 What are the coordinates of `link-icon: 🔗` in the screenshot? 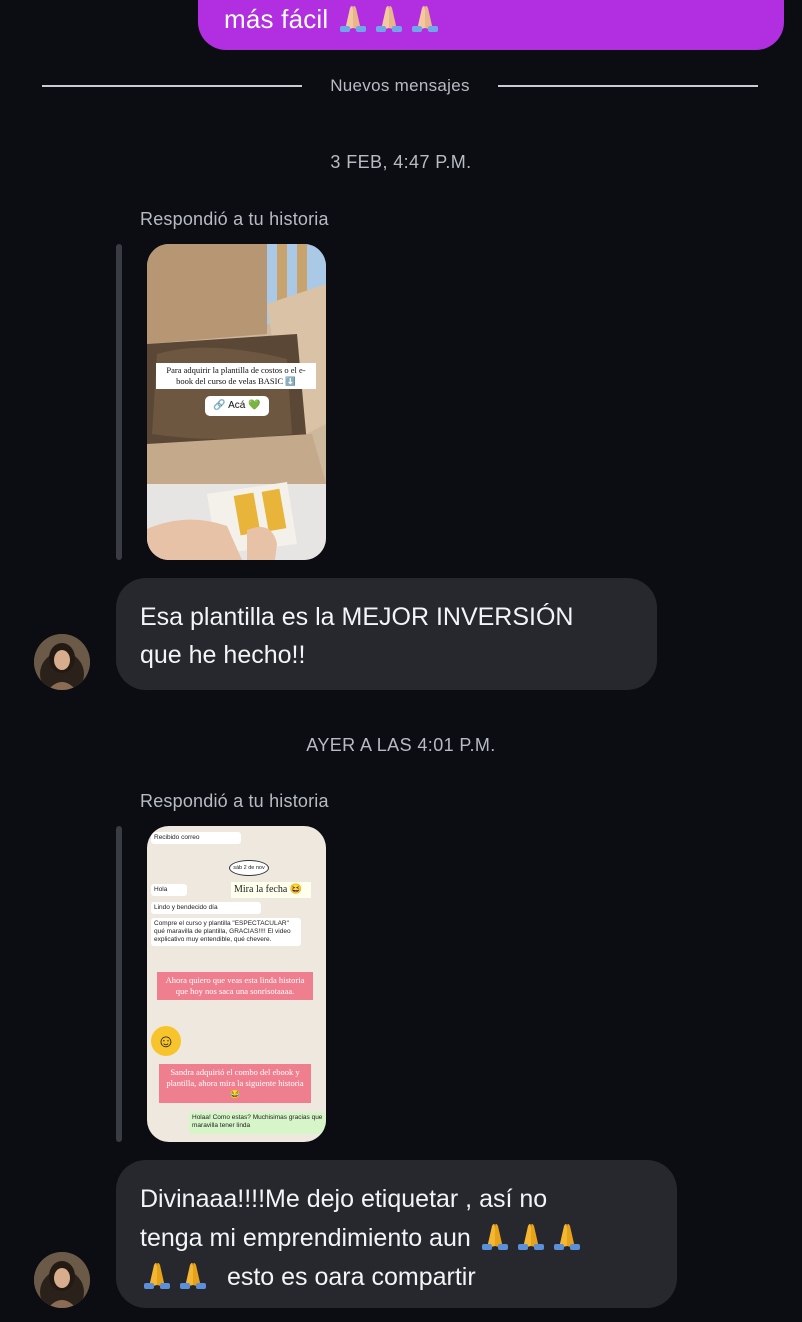 It's located at (219, 405).